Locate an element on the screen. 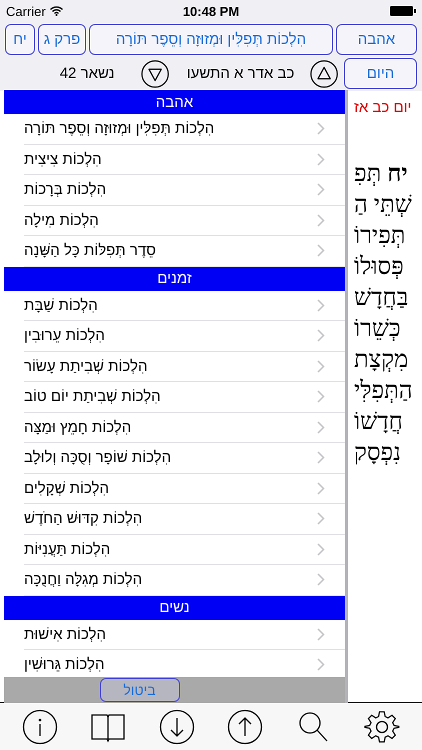  reading-text: כְּשֵׁרוֹ is located at coordinates (377, 329).